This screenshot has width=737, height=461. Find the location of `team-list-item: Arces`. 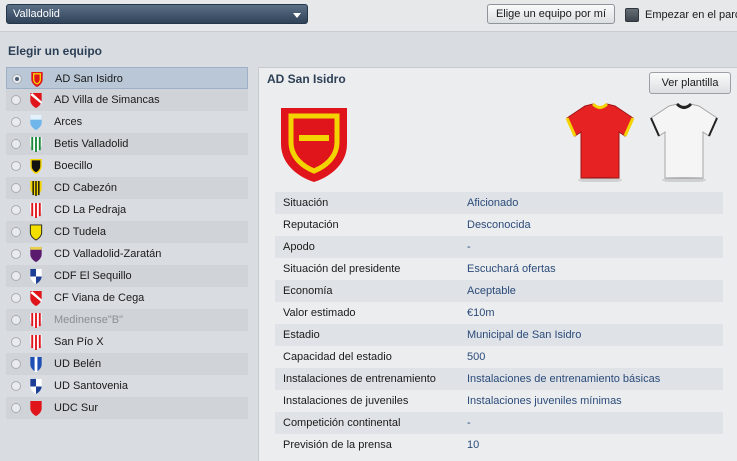

team-list-item: Arces is located at coordinates (127, 122).